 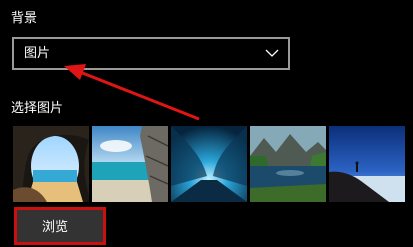 I want to click on choose-picture-label: 选择图片, so click(x=37, y=108).